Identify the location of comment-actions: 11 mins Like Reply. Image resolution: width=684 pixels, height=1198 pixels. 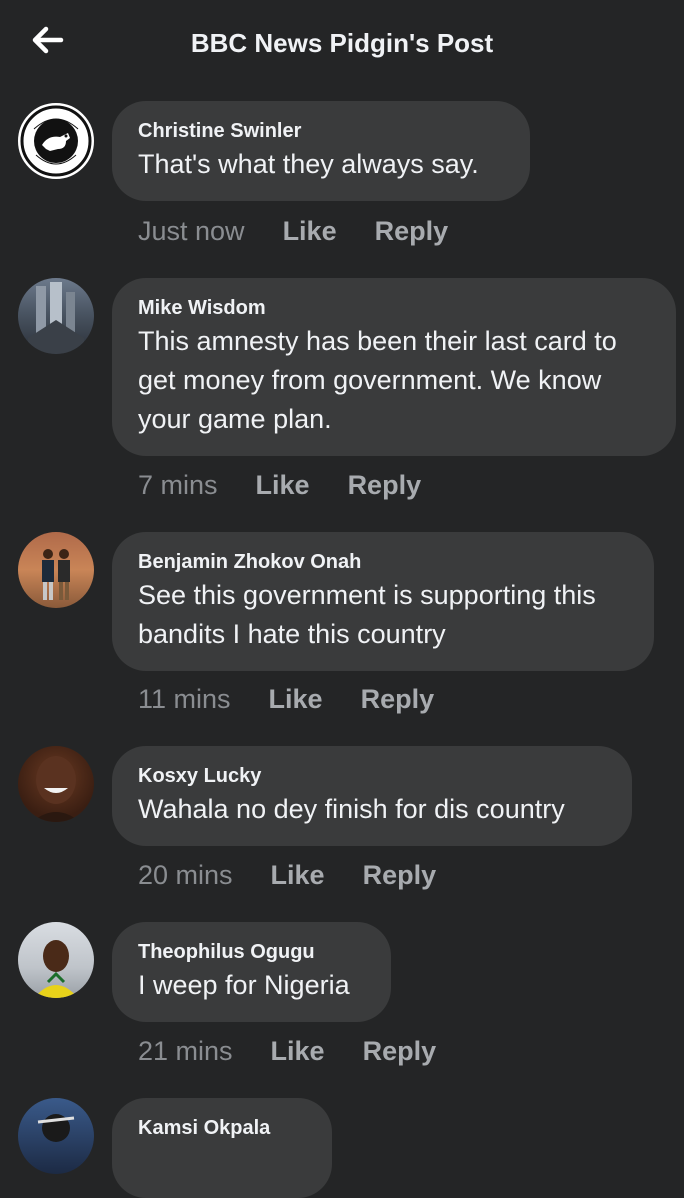
(286, 699).